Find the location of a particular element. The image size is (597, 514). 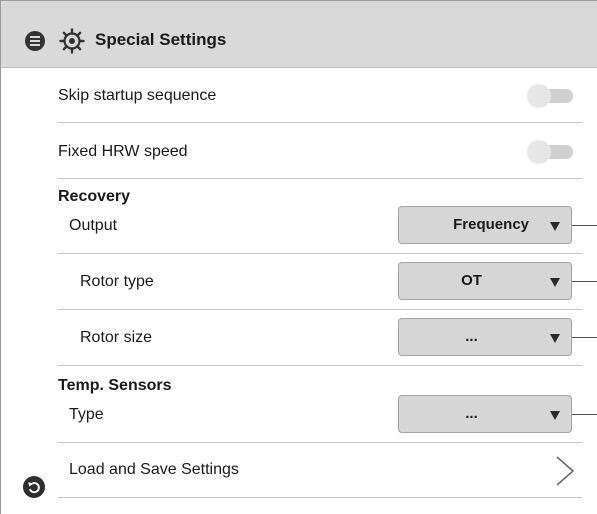

rotor-size-label: Rotor size is located at coordinates (116, 337).